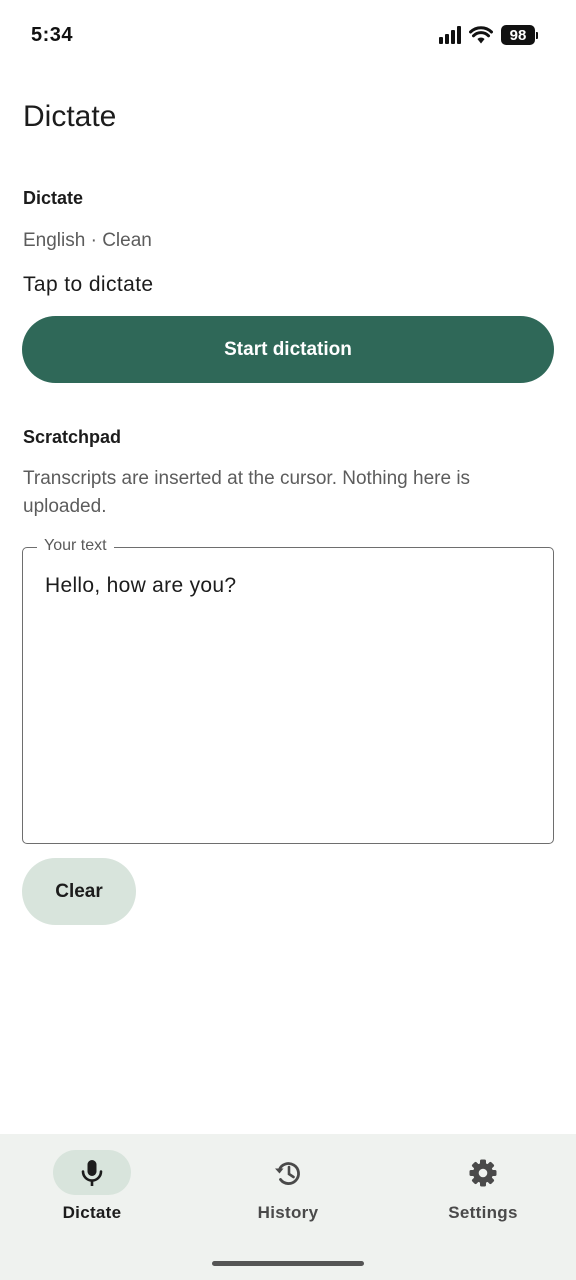  I want to click on nav-label-dictate: Dictate, so click(92, 1212).